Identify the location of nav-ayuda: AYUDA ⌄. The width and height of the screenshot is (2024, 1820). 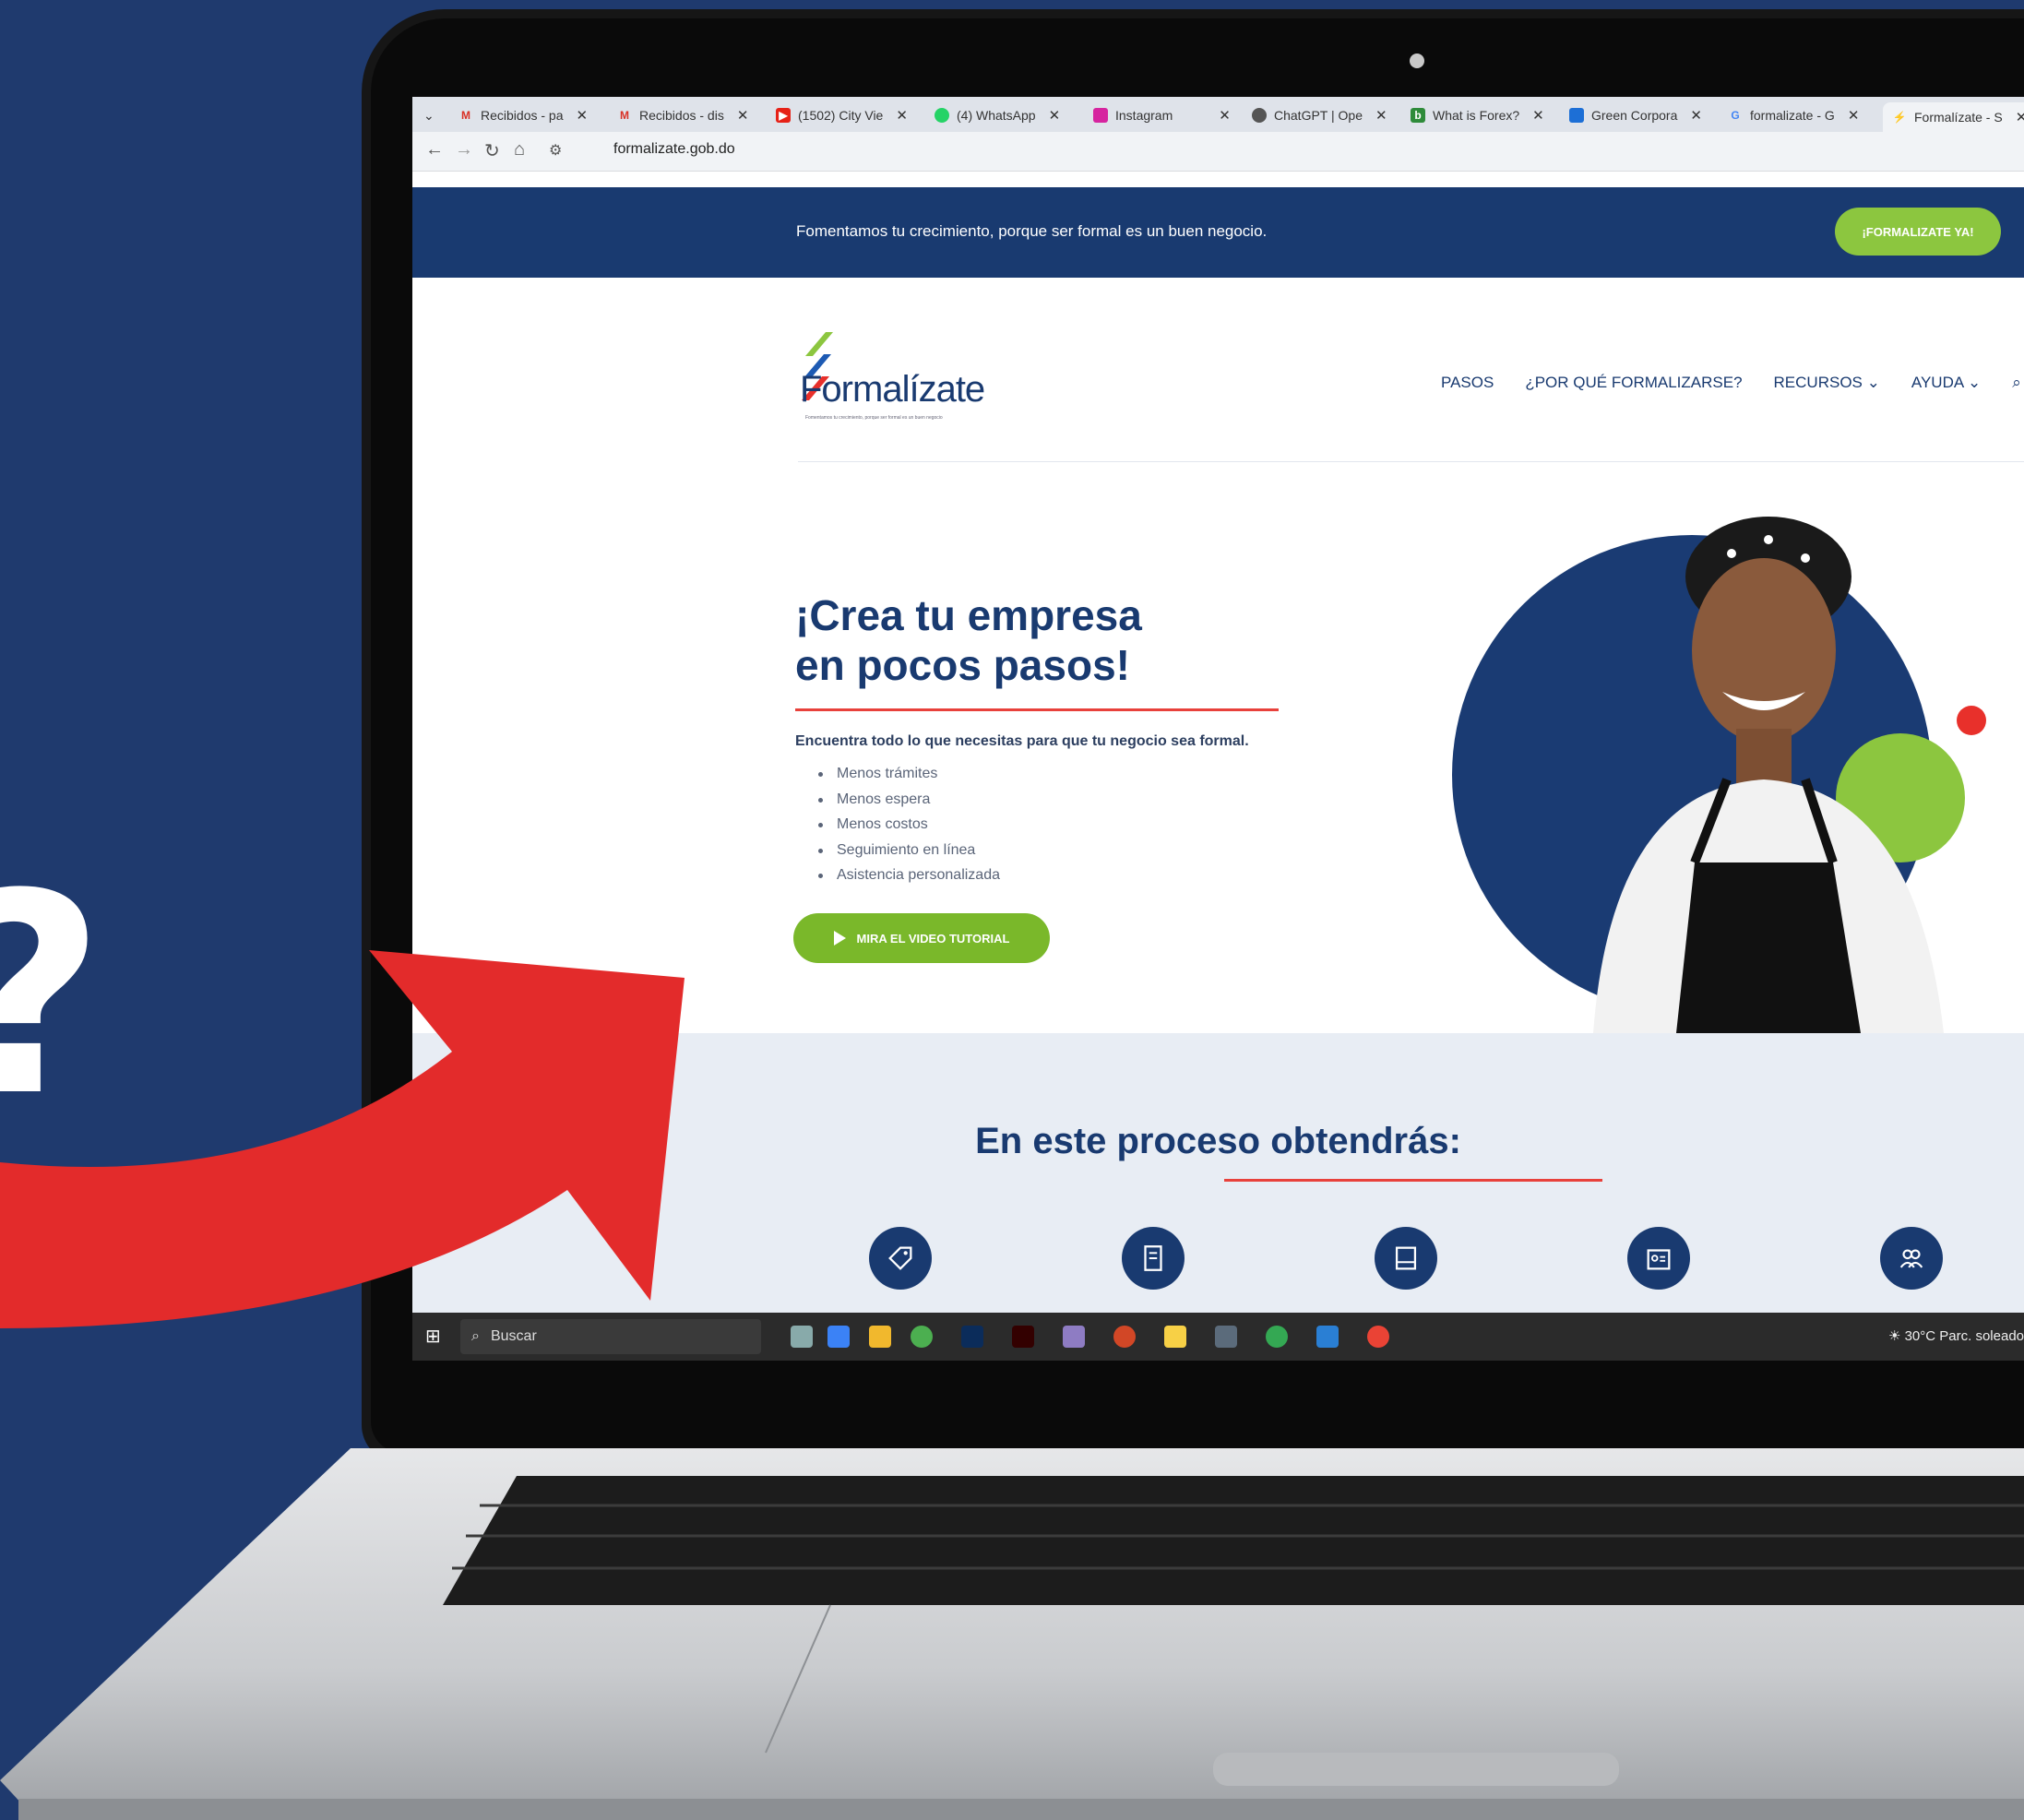
(1946, 386).